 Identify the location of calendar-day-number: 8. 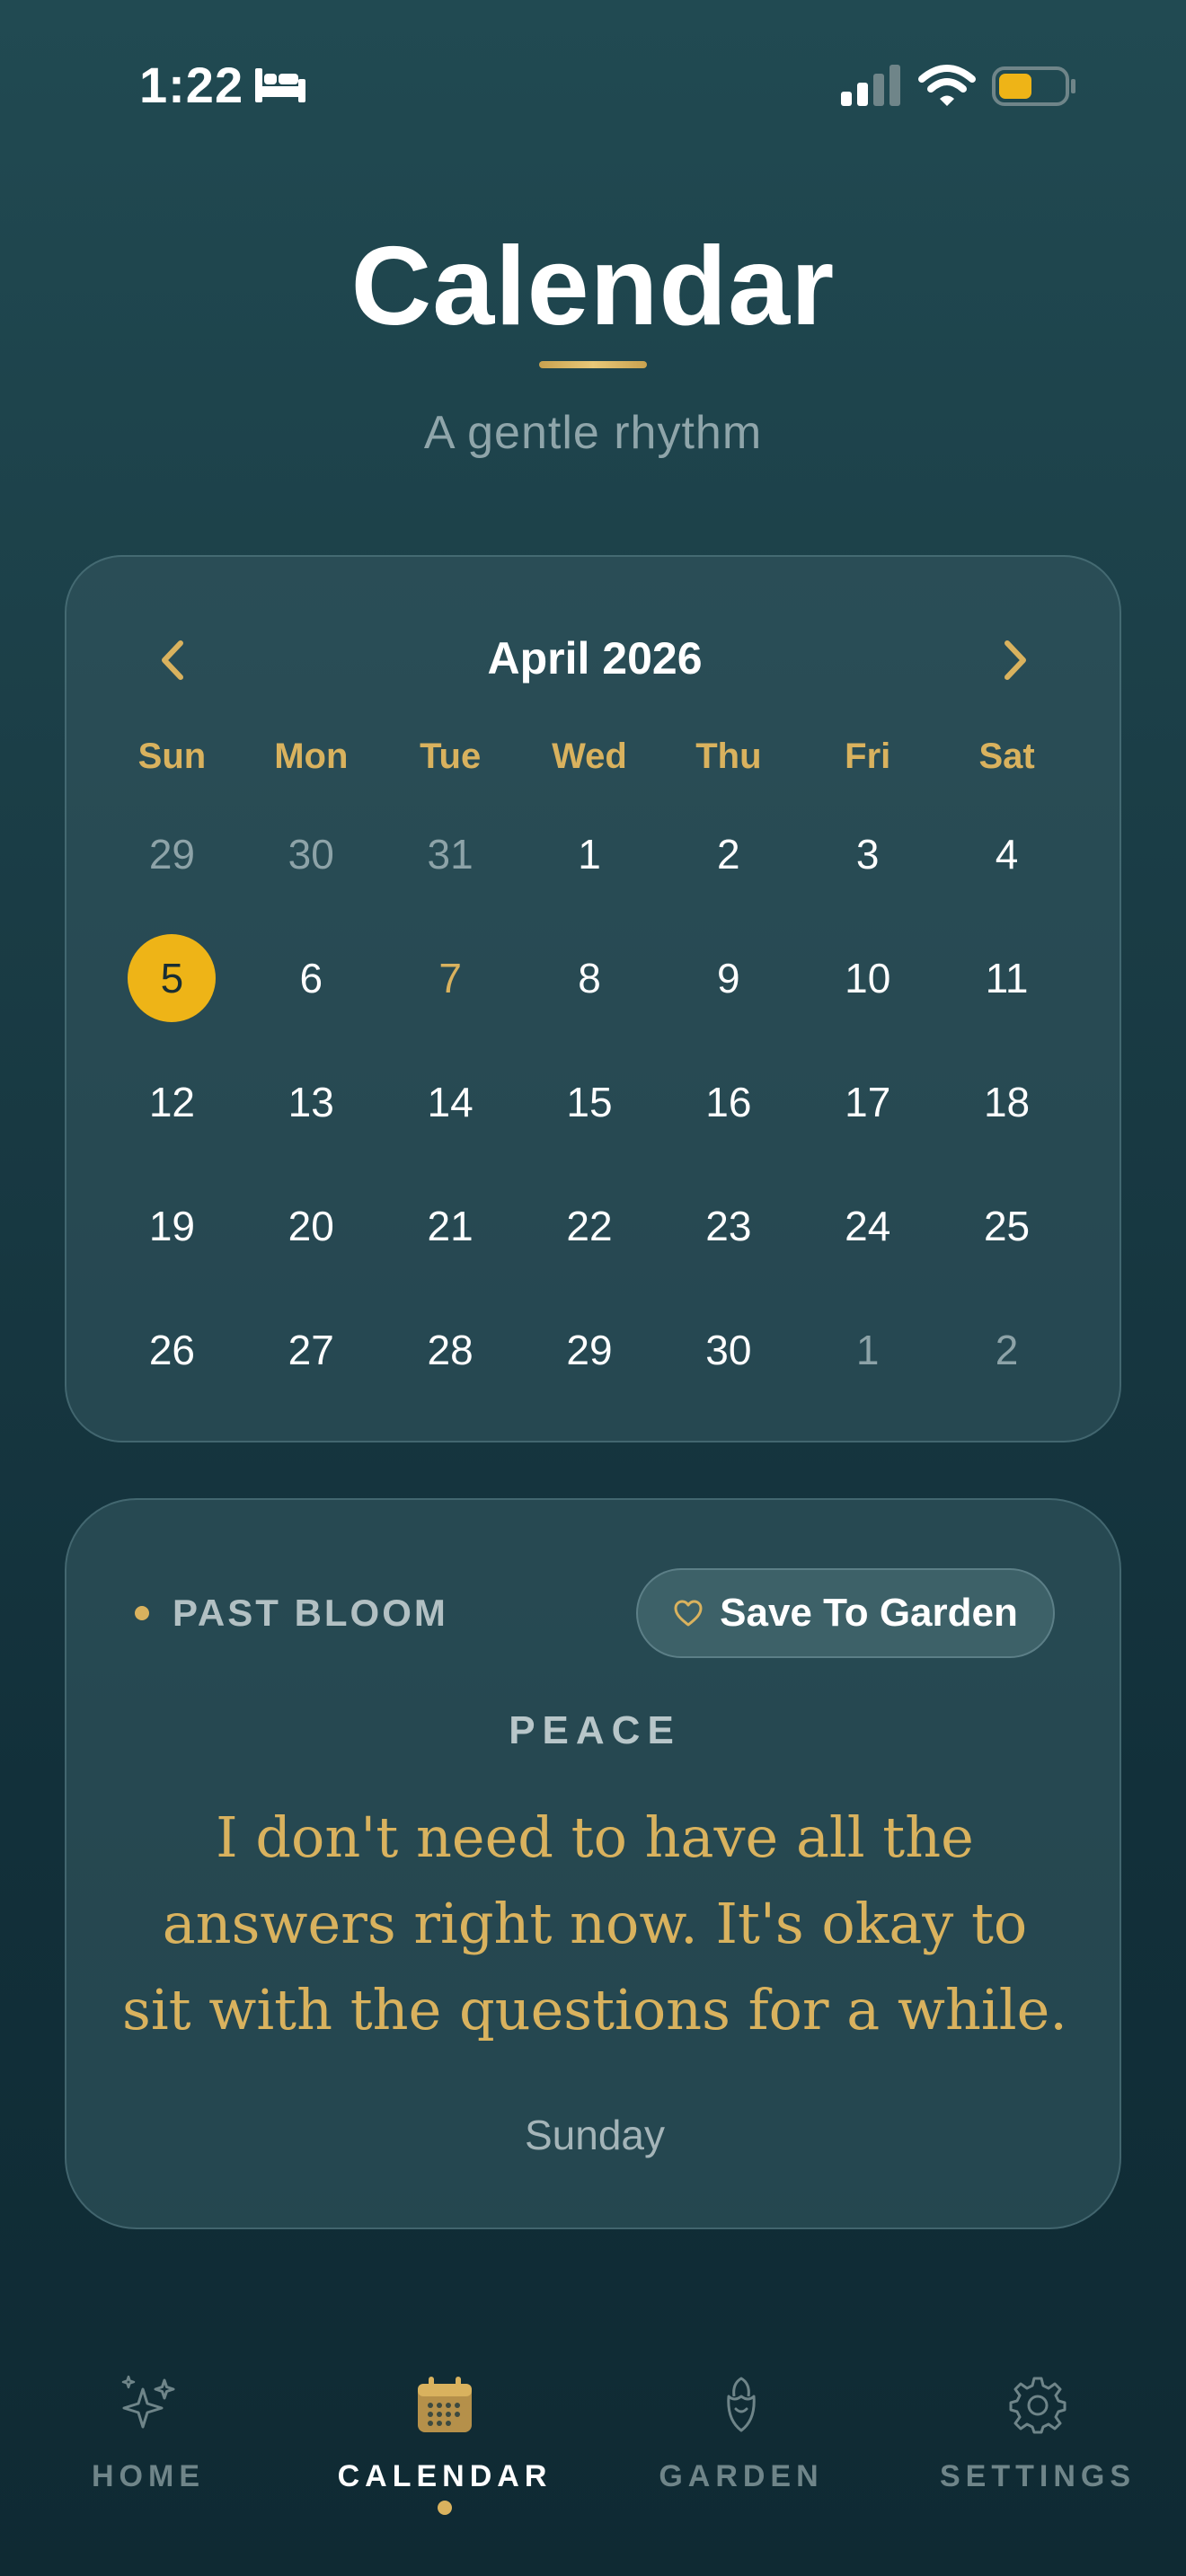
(589, 978).